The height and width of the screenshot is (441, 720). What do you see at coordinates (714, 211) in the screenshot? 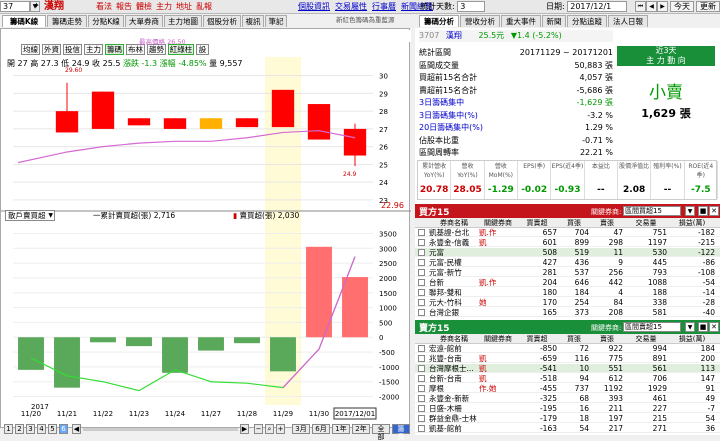
I see `buy-panel-close-icon: ✕` at bounding box center [714, 211].